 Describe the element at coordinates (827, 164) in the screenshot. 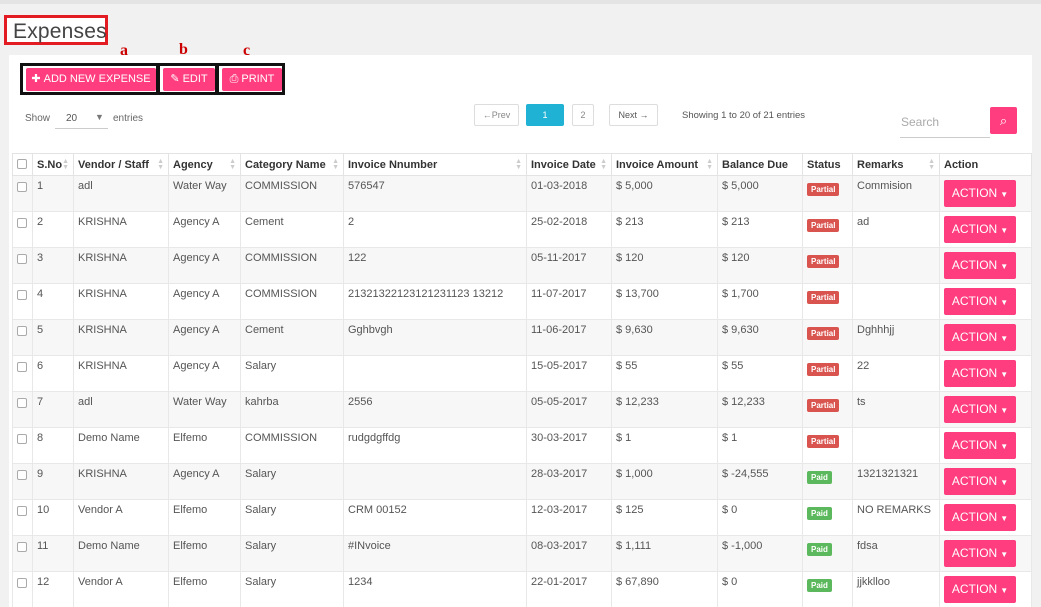

I see `col-status-header: Status` at that location.